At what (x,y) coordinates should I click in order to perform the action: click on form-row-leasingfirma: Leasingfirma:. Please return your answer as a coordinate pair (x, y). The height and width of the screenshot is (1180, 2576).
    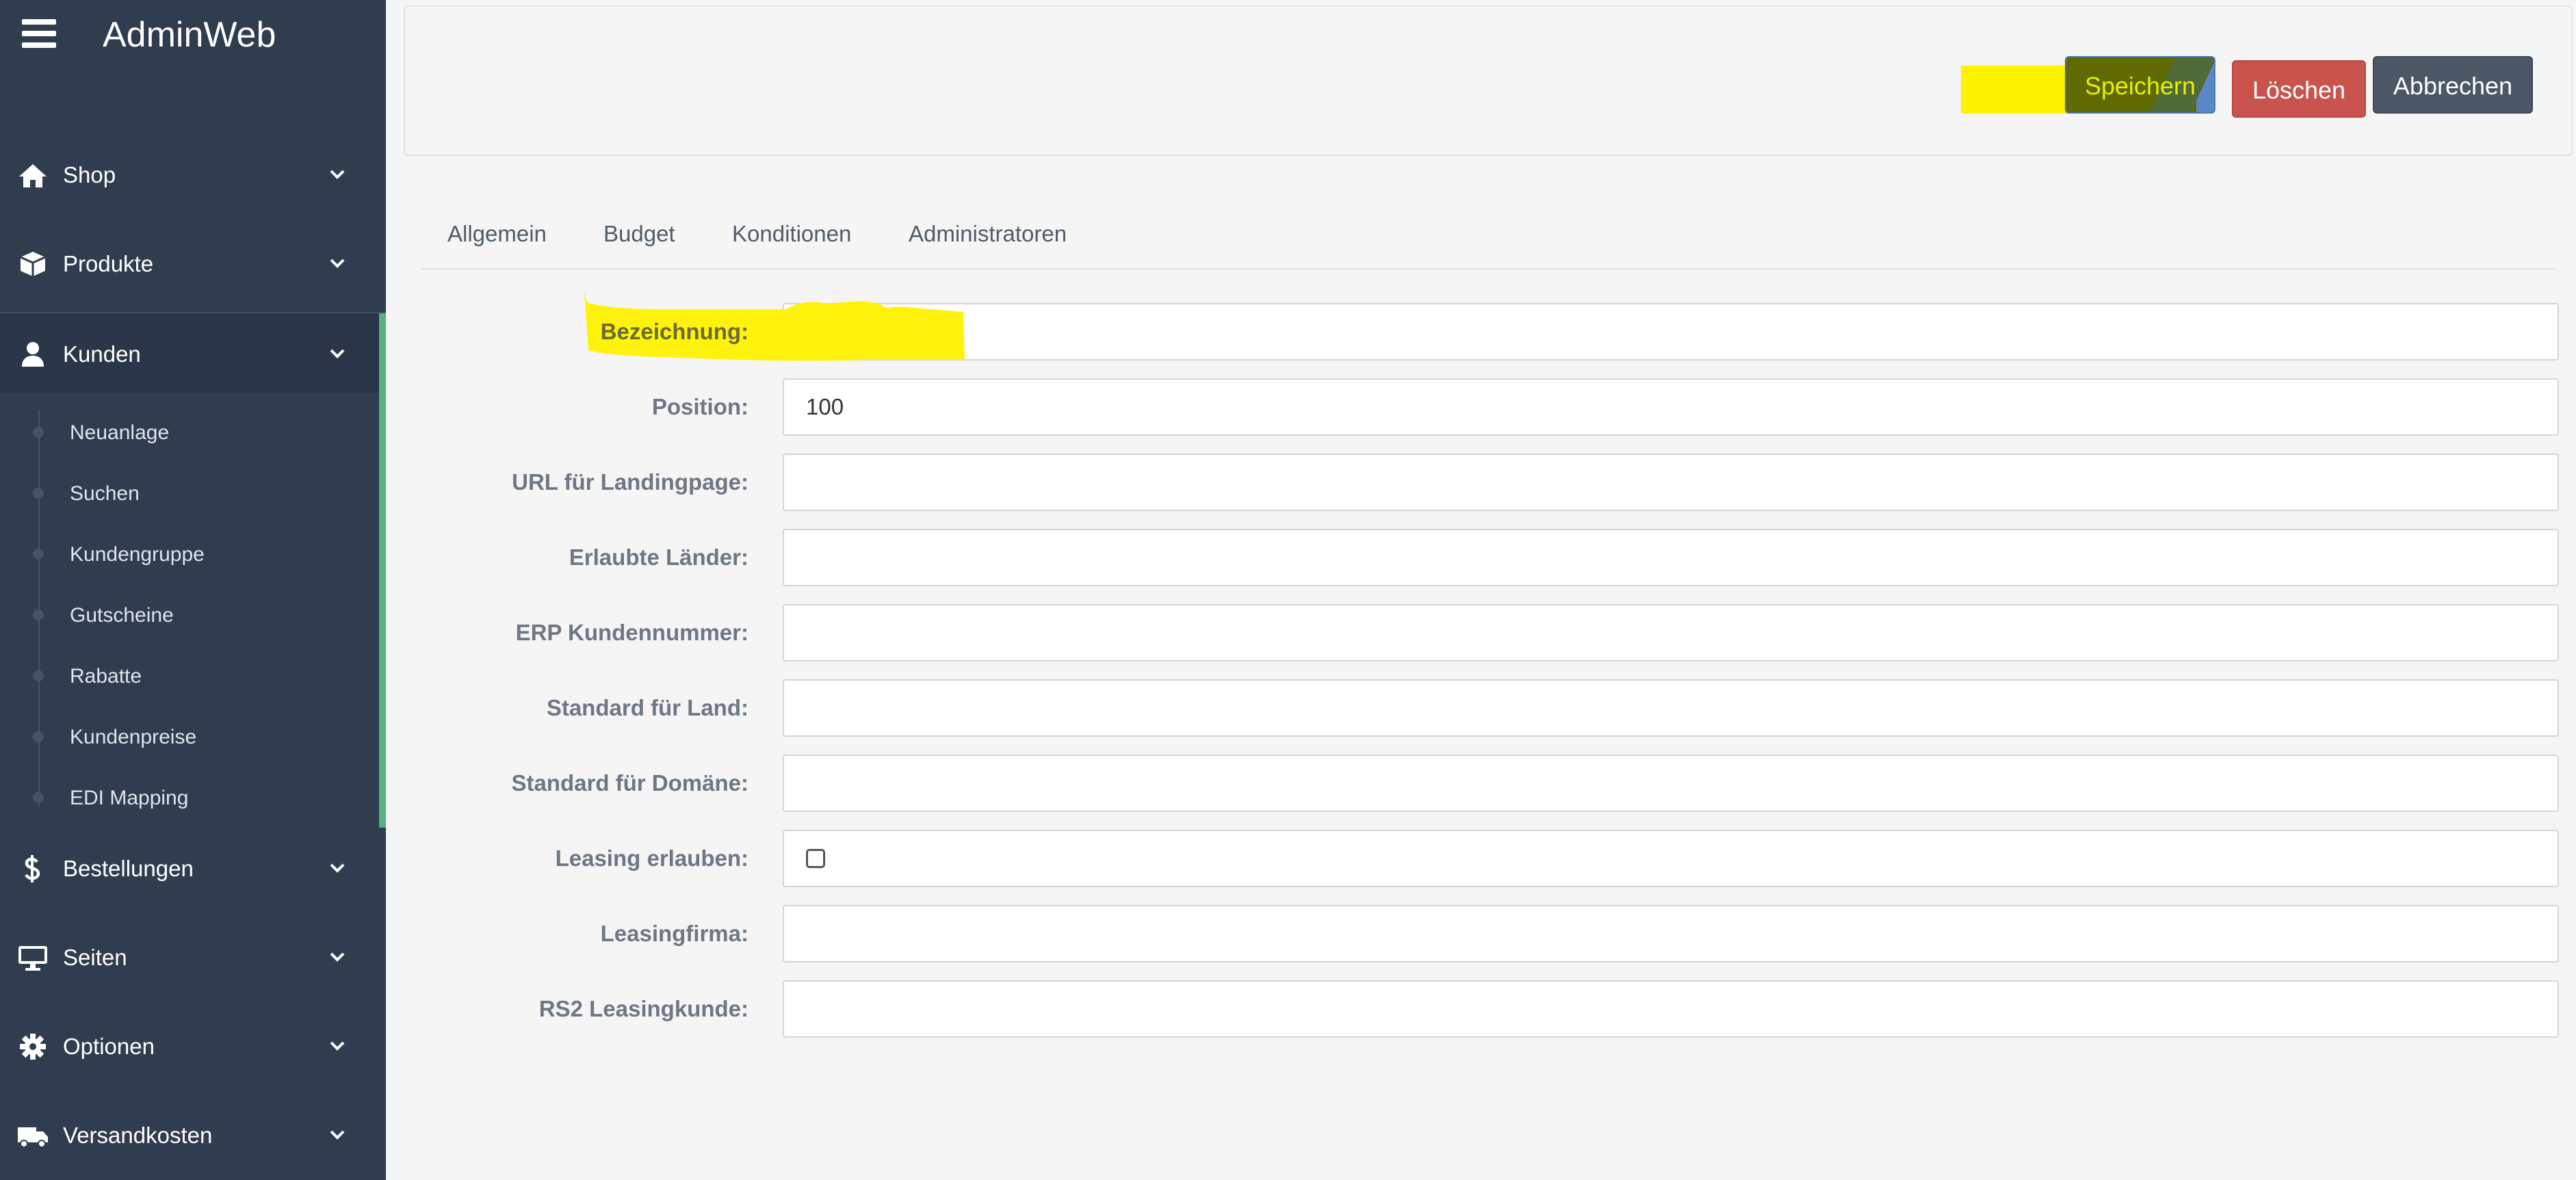
    Looking at the image, I should click on (1485, 933).